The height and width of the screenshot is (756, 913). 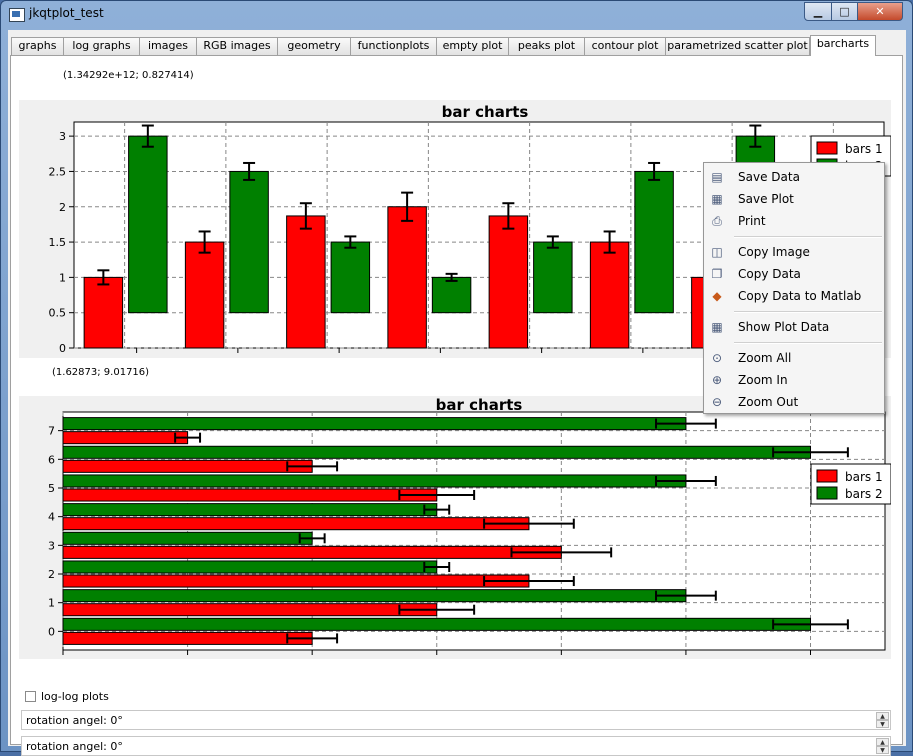 I want to click on rotation-angle-spinbox-2: rotation angel: 0° ▲ ▼, so click(x=456, y=746).